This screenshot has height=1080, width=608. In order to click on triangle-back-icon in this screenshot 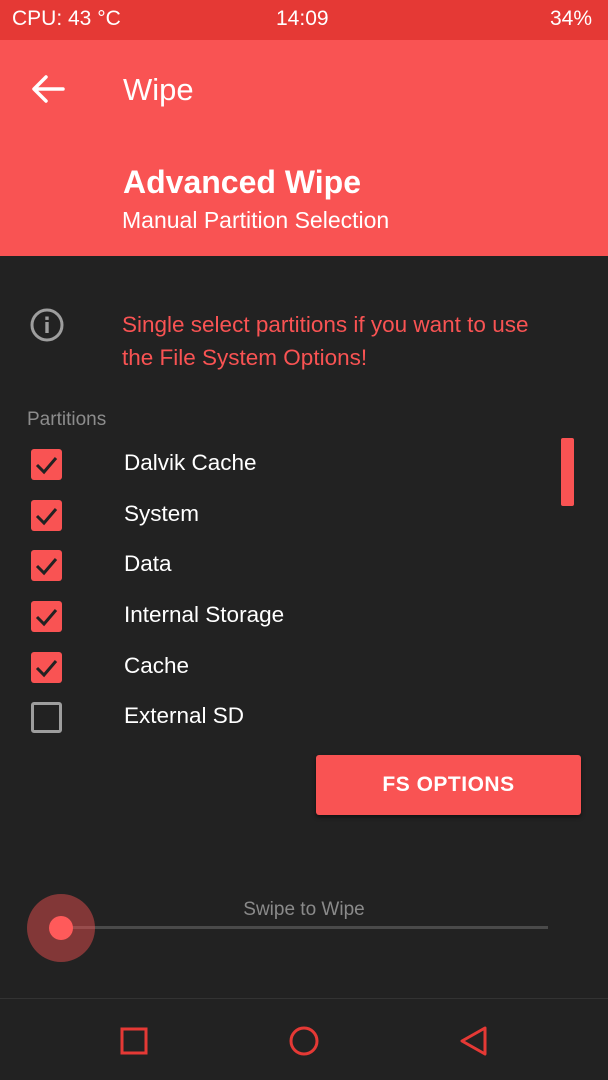, I will do `click(473, 1041)`.